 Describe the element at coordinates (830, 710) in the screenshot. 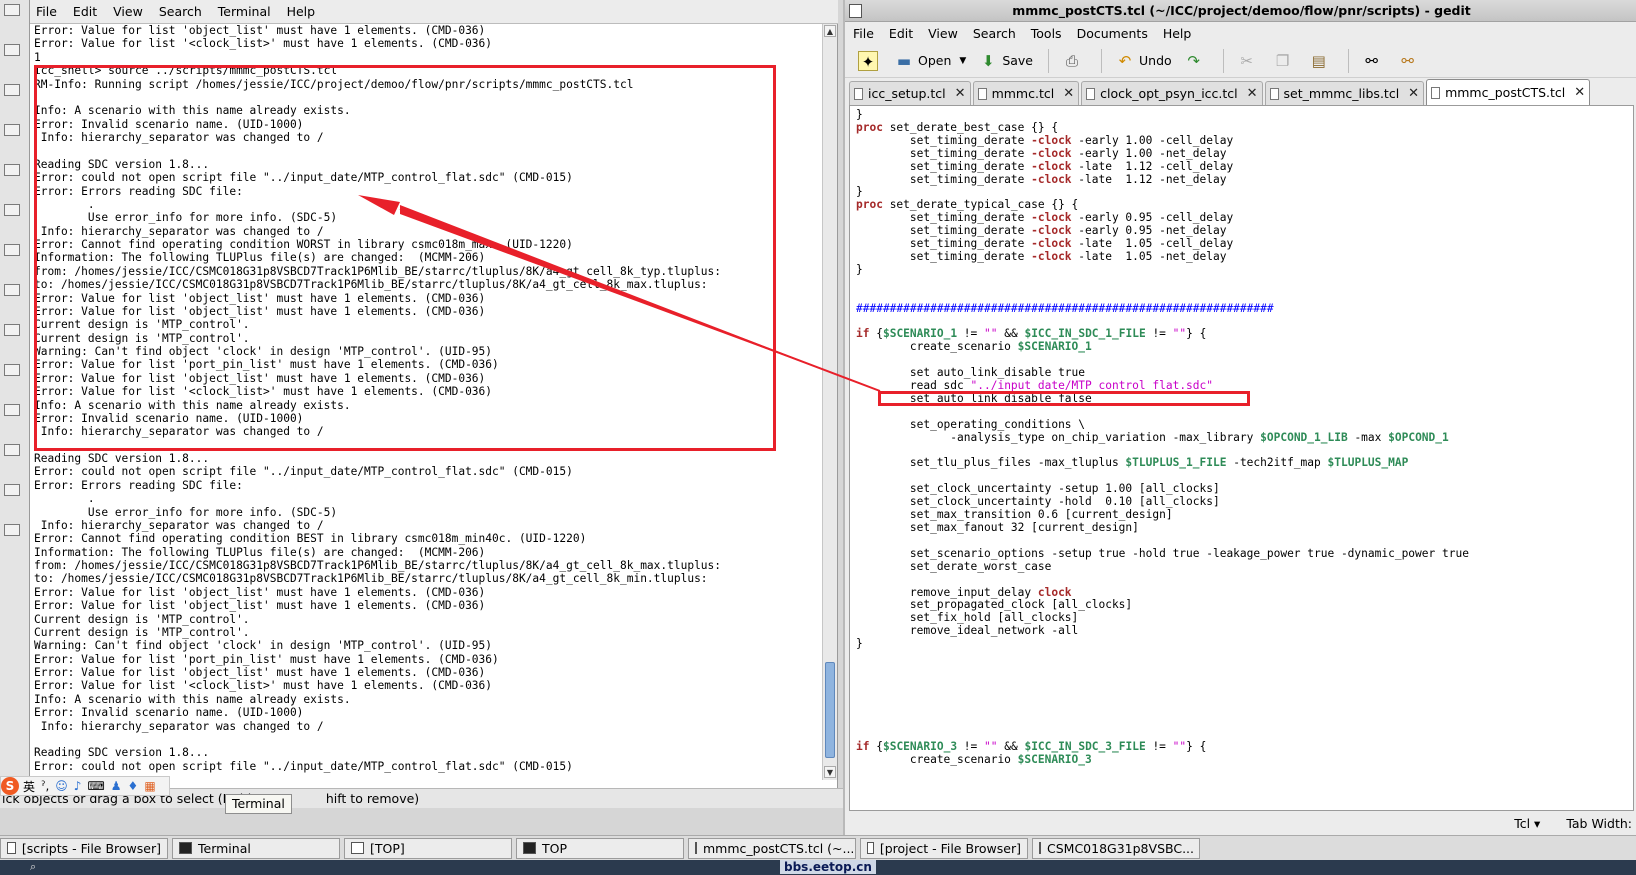

I see `scrollbar-thumb` at that location.